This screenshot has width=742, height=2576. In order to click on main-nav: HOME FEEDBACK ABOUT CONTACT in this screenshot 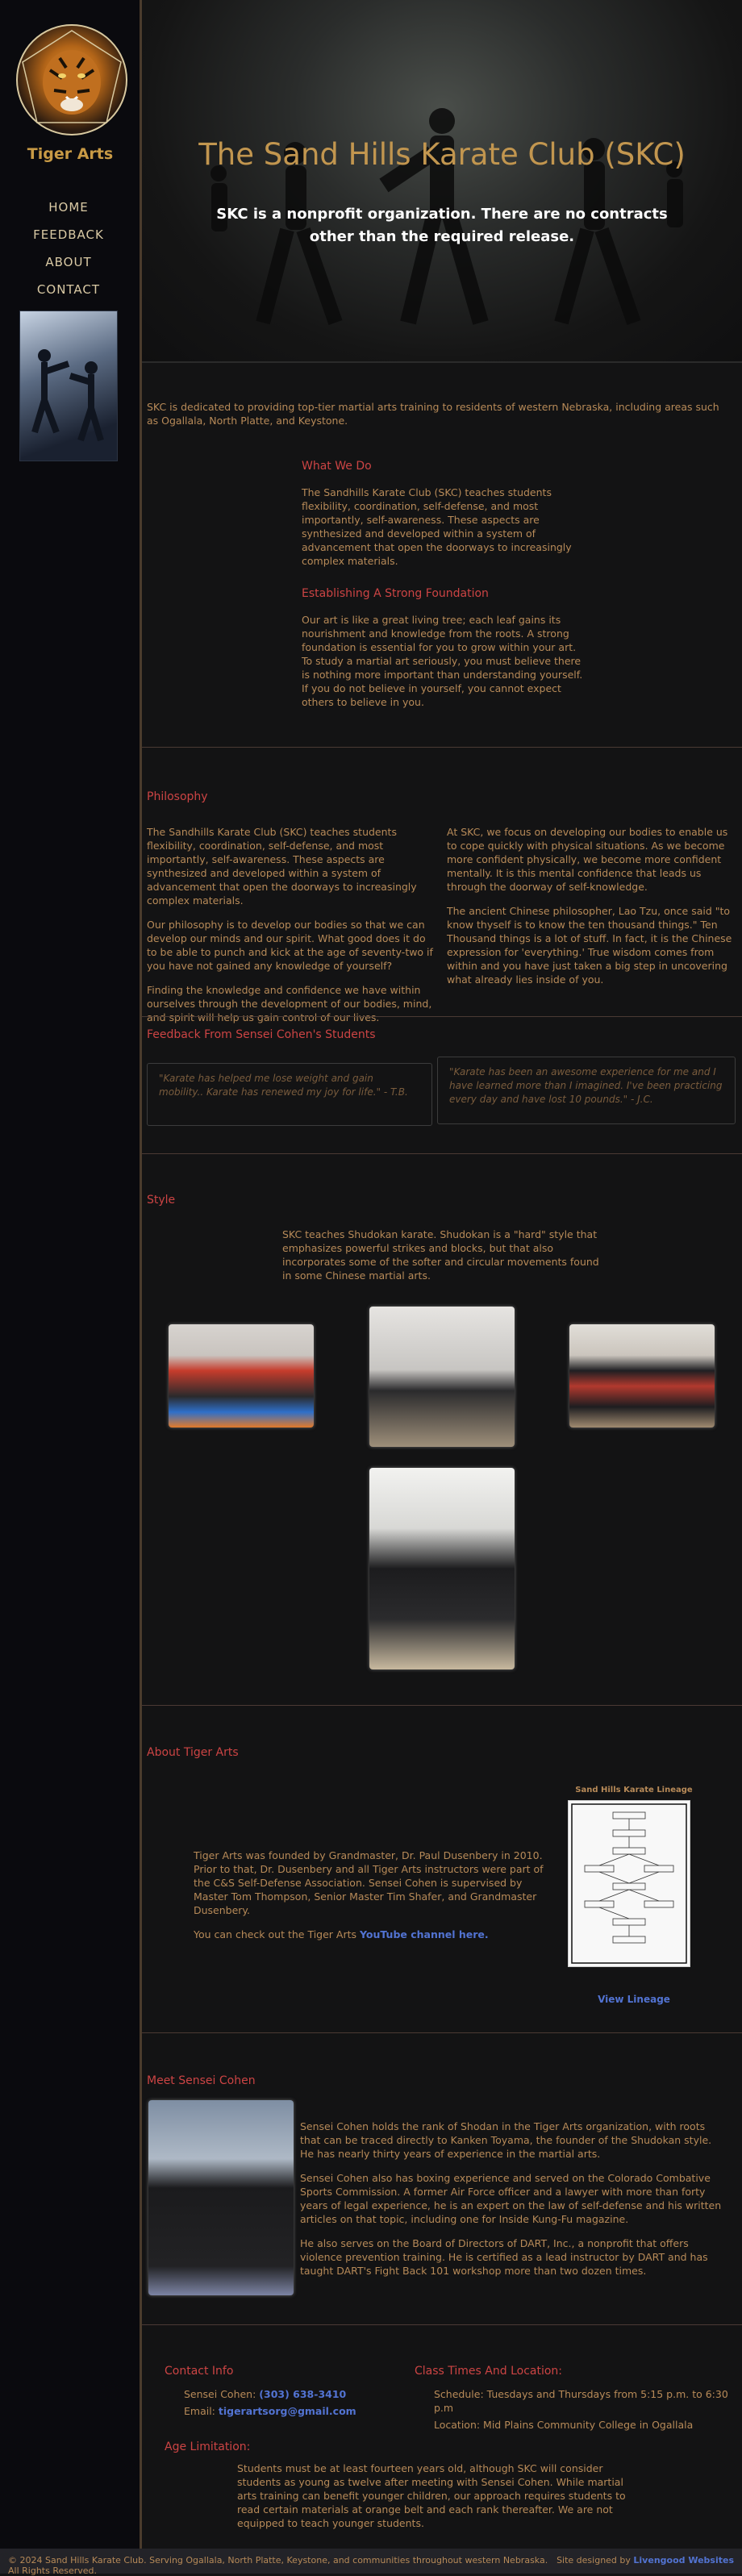, I will do `click(68, 248)`.